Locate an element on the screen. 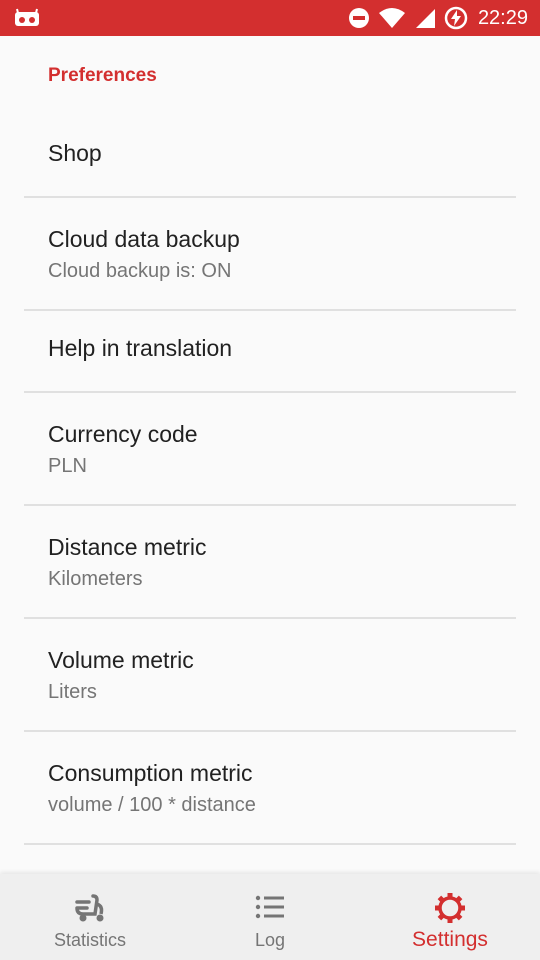 The height and width of the screenshot is (960, 540). pref-date-format: Date format is located at coordinates (270, 859).